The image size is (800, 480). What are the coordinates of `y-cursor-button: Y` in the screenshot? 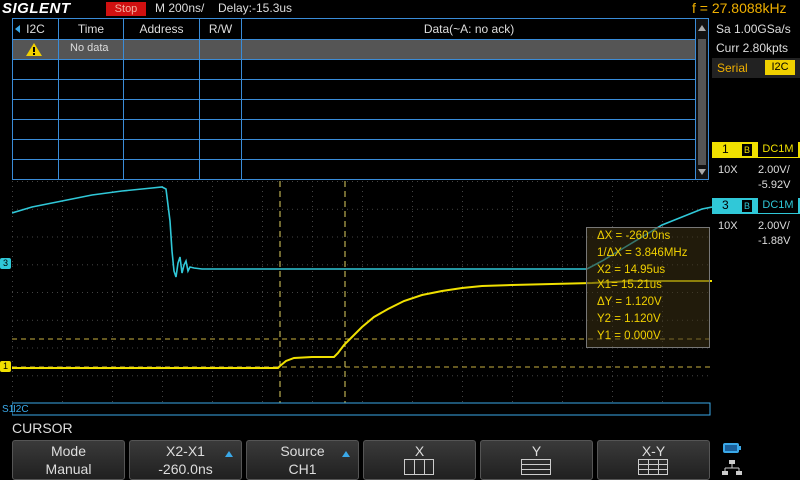 It's located at (536, 460).